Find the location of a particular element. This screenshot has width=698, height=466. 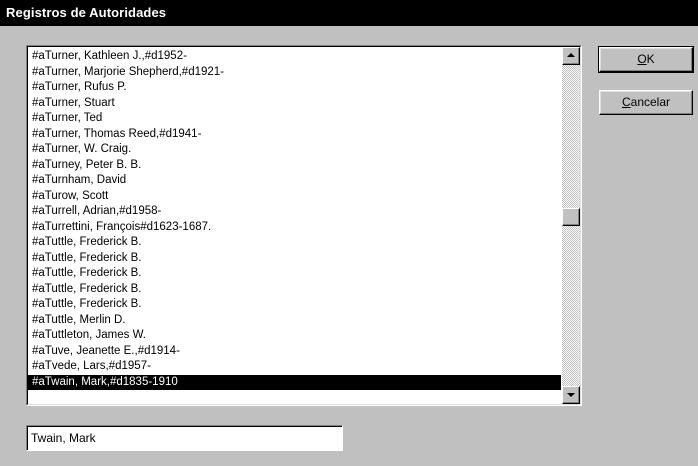

scroll-up-button is located at coordinates (571, 56).